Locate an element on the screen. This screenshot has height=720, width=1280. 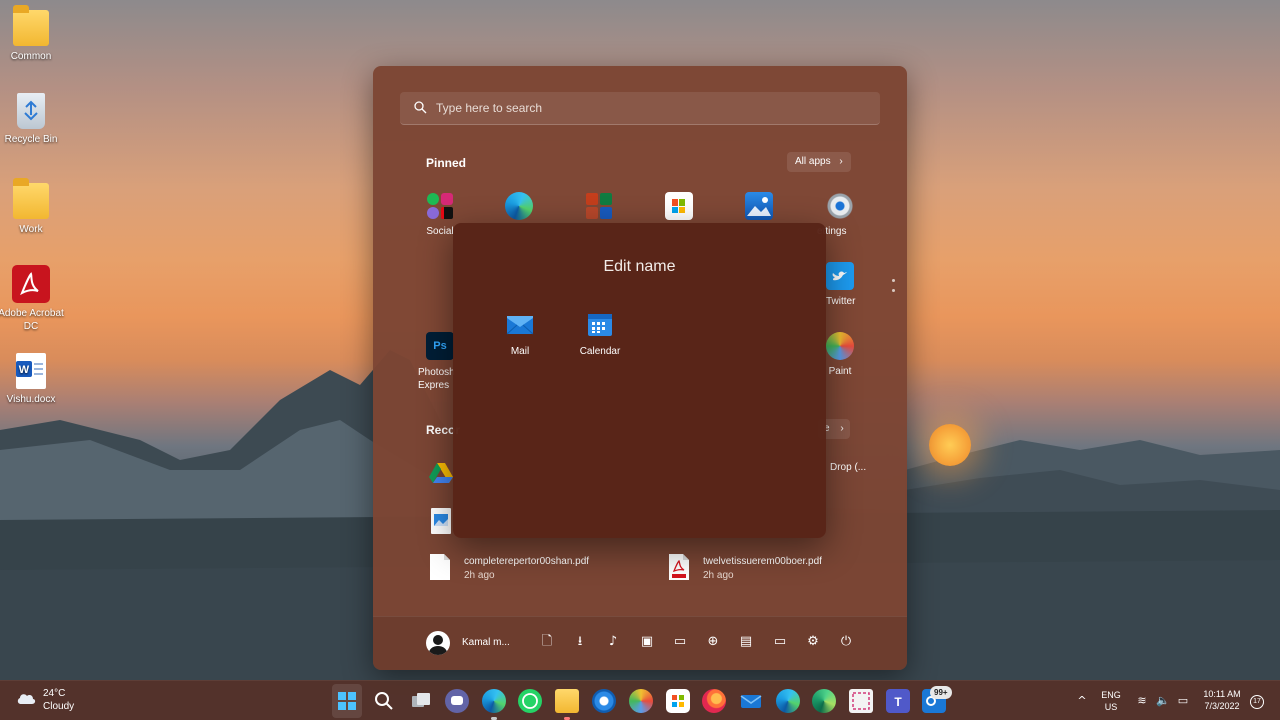
pinned-app-photos is located at coordinates (759, 209).